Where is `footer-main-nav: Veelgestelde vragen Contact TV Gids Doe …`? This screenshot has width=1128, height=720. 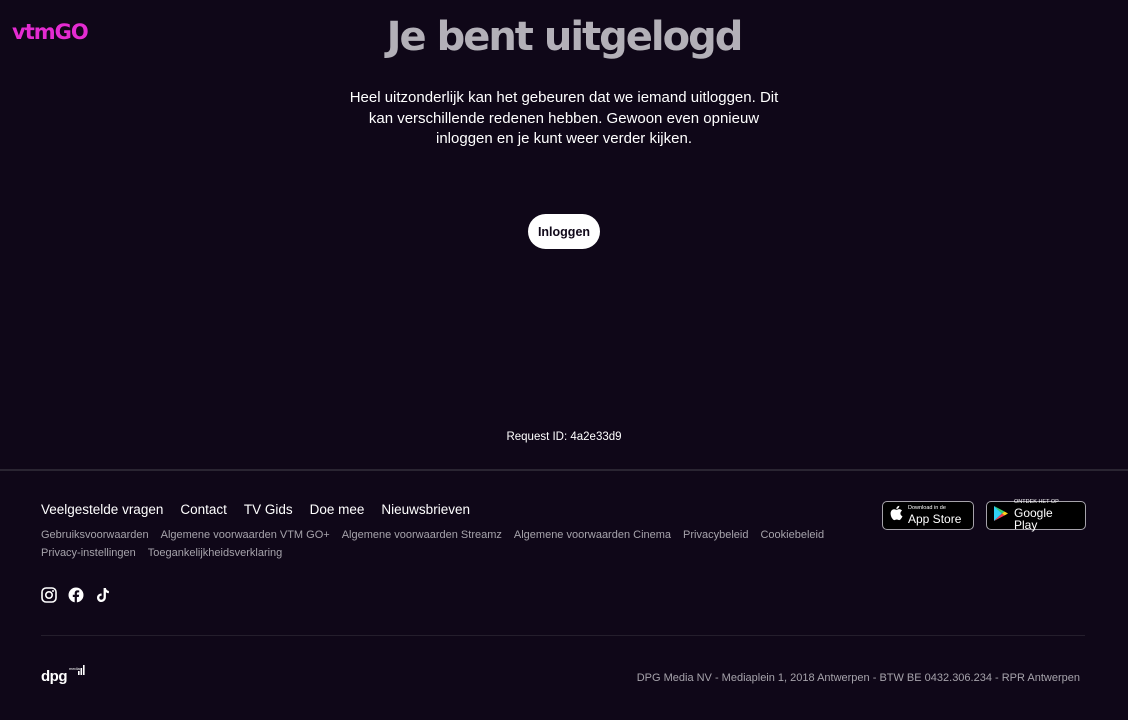
footer-main-nav: Veelgestelde vragen Contact TV Gids Doe … is located at coordinates (255, 509).